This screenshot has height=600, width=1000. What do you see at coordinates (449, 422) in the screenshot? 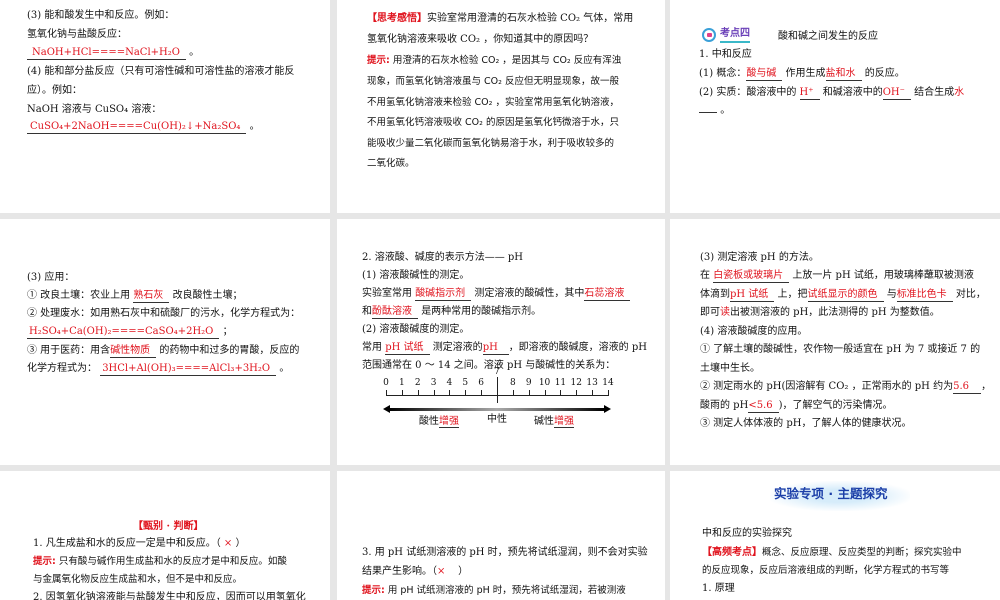
I see `answer-blank: 增强` at bounding box center [449, 422].